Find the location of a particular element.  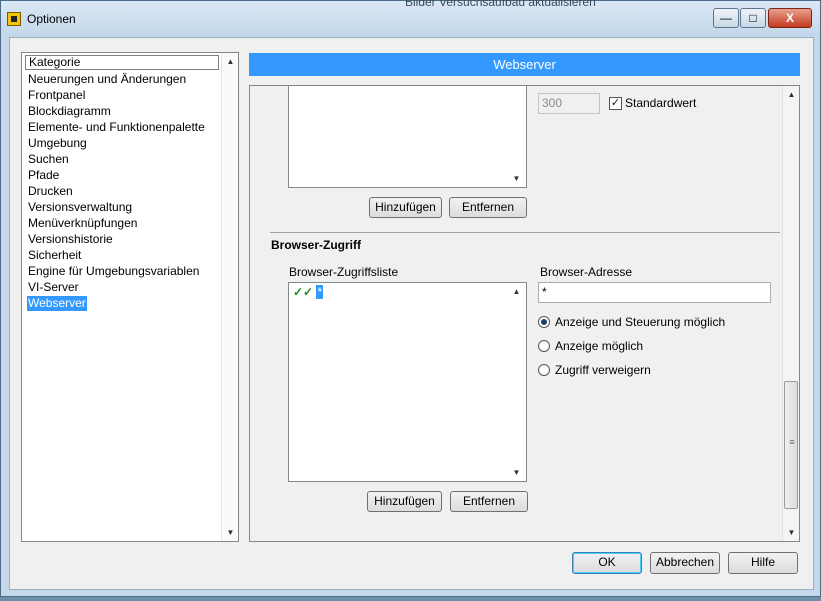

category-item-palette: Elemente- und Funktionenpalette is located at coordinates (116, 127).